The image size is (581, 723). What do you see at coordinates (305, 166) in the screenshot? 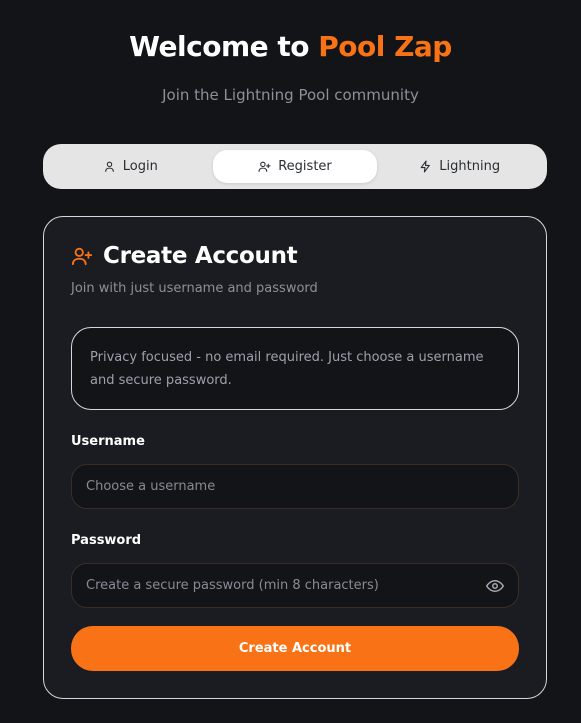
I see `tab-register-label: Register` at bounding box center [305, 166].